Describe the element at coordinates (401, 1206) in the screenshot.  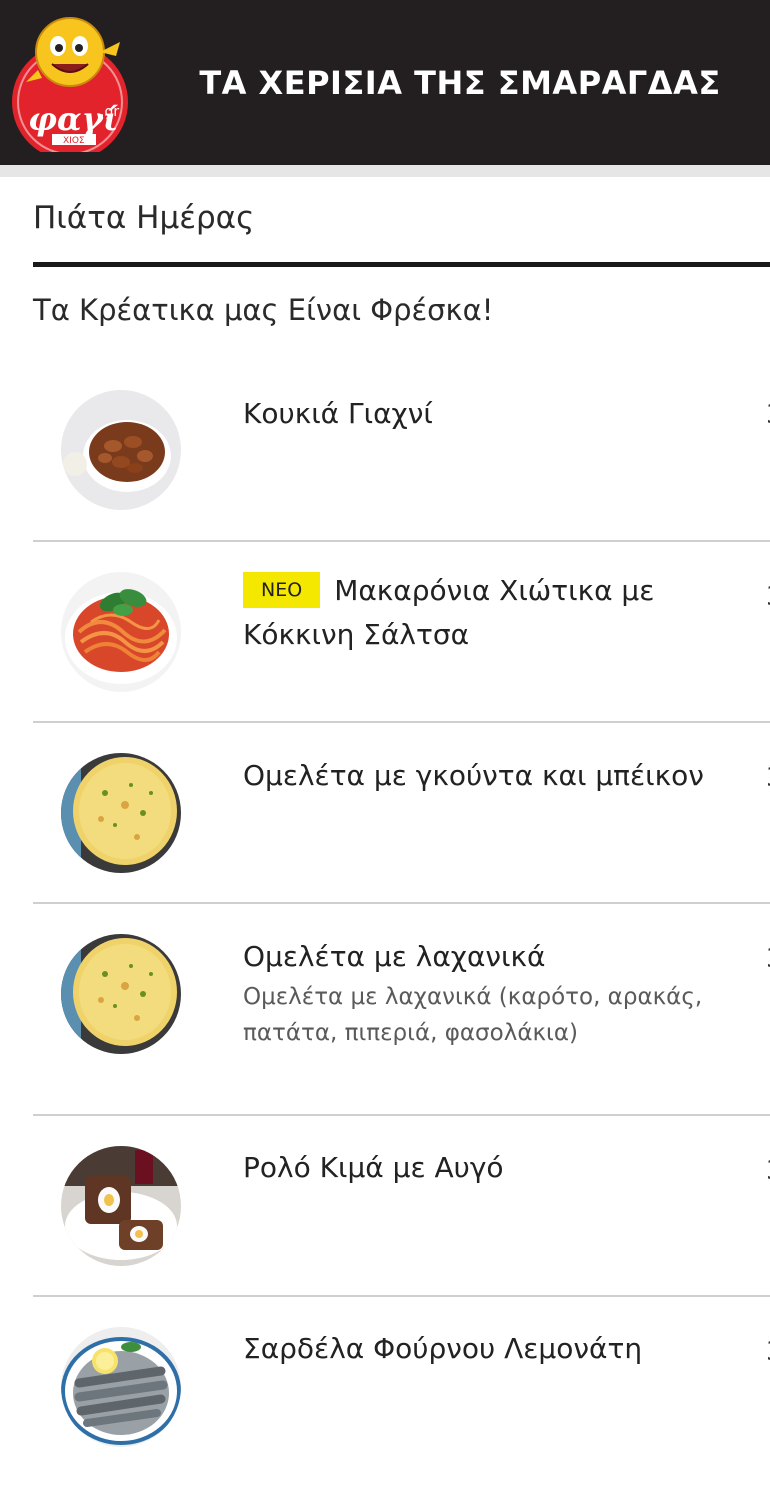
I see `menu-item: Ρολό Κιμά με Αυγό 3` at that location.